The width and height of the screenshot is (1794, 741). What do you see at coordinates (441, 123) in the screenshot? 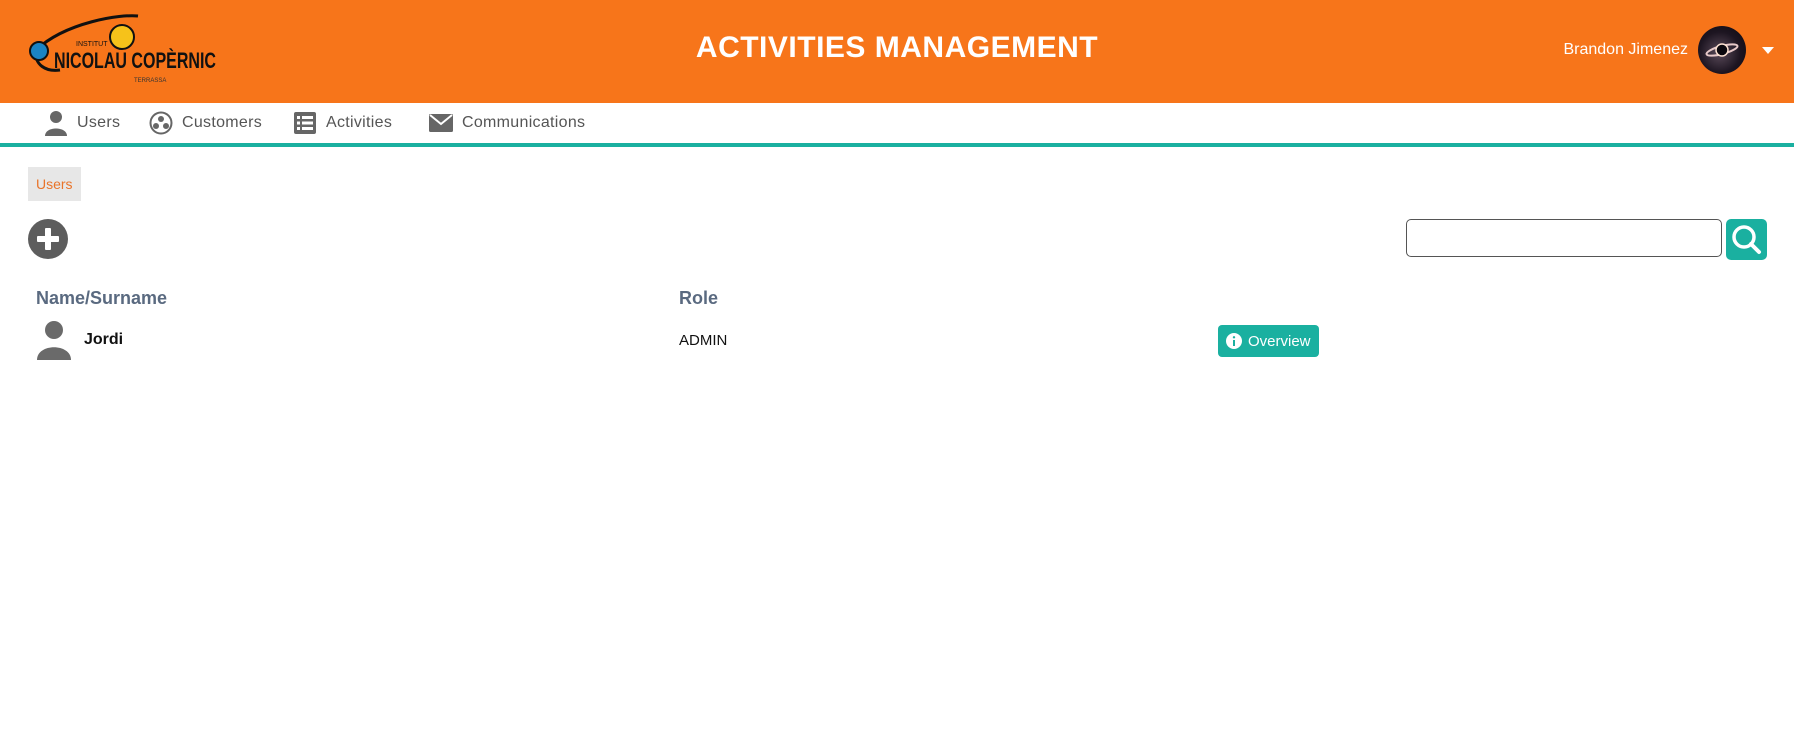
I see `envelope-icon` at bounding box center [441, 123].